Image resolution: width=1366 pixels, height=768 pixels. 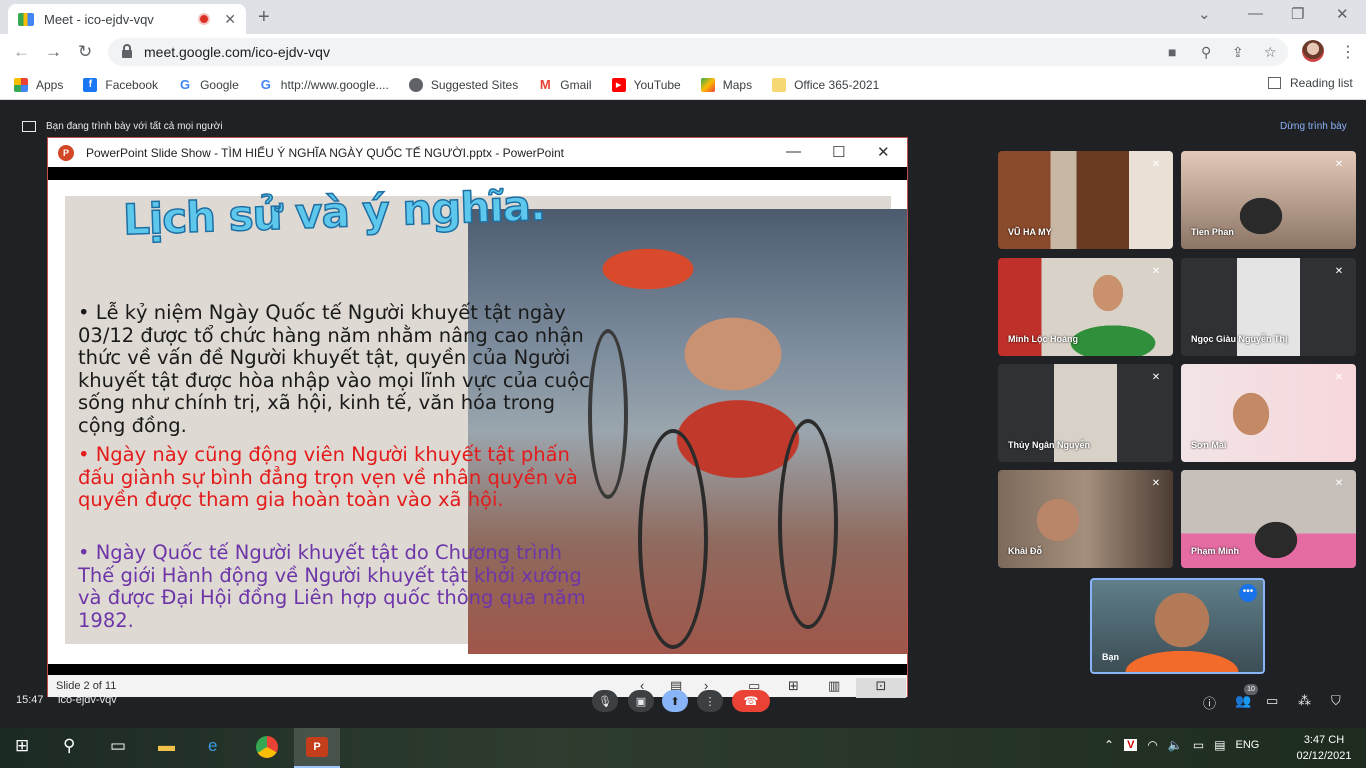 I want to click on stop-presenting-button: Dừng trình bày, so click(x=1313, y=126).